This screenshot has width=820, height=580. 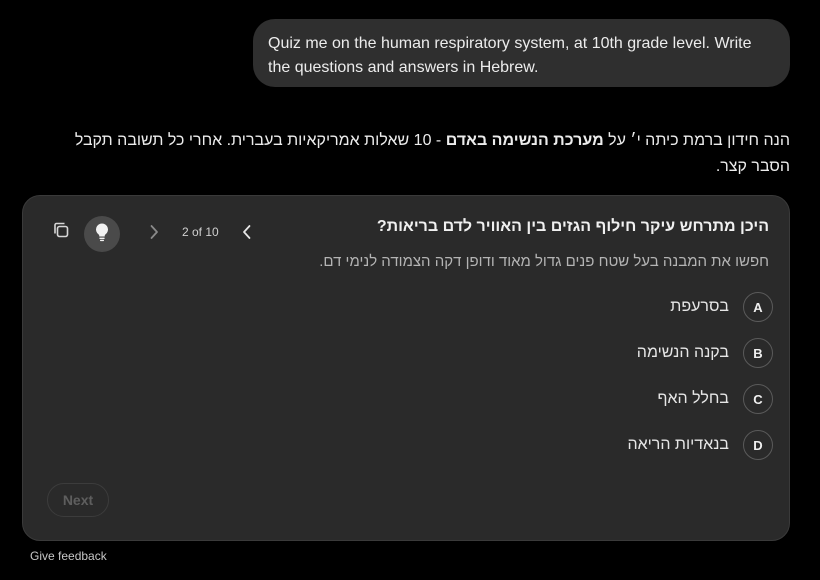 I want to click on chevron-left-icon, so click(x=247, y=234).